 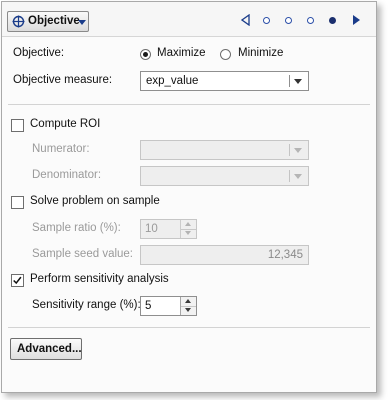 I want to click on sensitivity-checkbox, so click(x=17, y=280).